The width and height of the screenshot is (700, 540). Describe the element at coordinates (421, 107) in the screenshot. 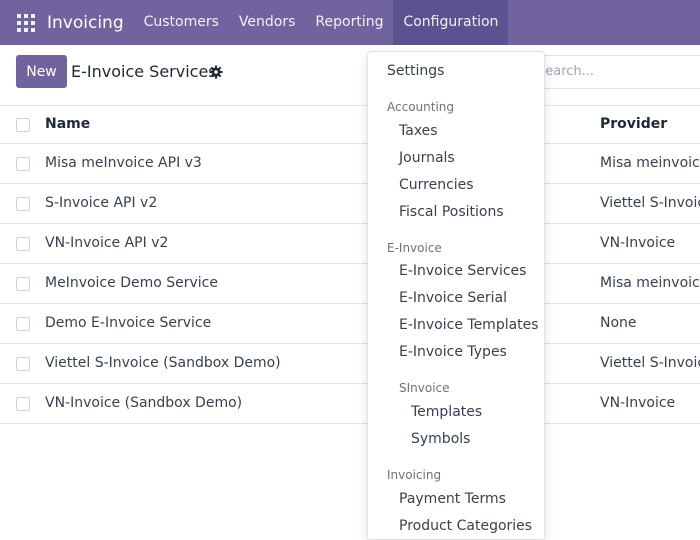

I see `section-header-accounting: Accounting` at that location.